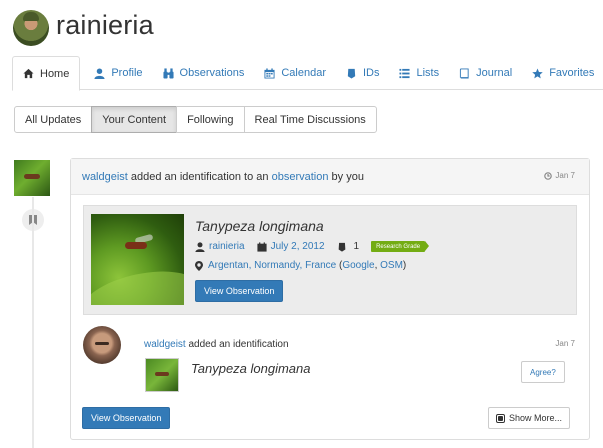 This screenshot has height=448, width=603. I want to click on agree-button: Agree?, so click(543, 372).